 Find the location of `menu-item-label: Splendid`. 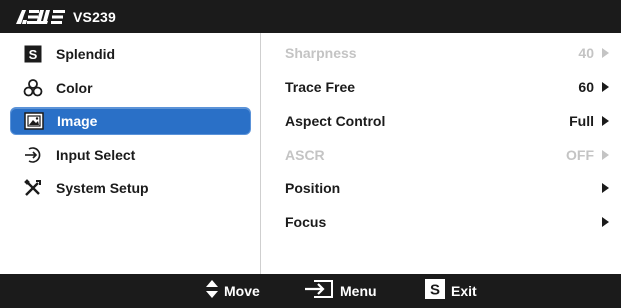

menu-item-label: Splendid is located at coordinates (86, 54).